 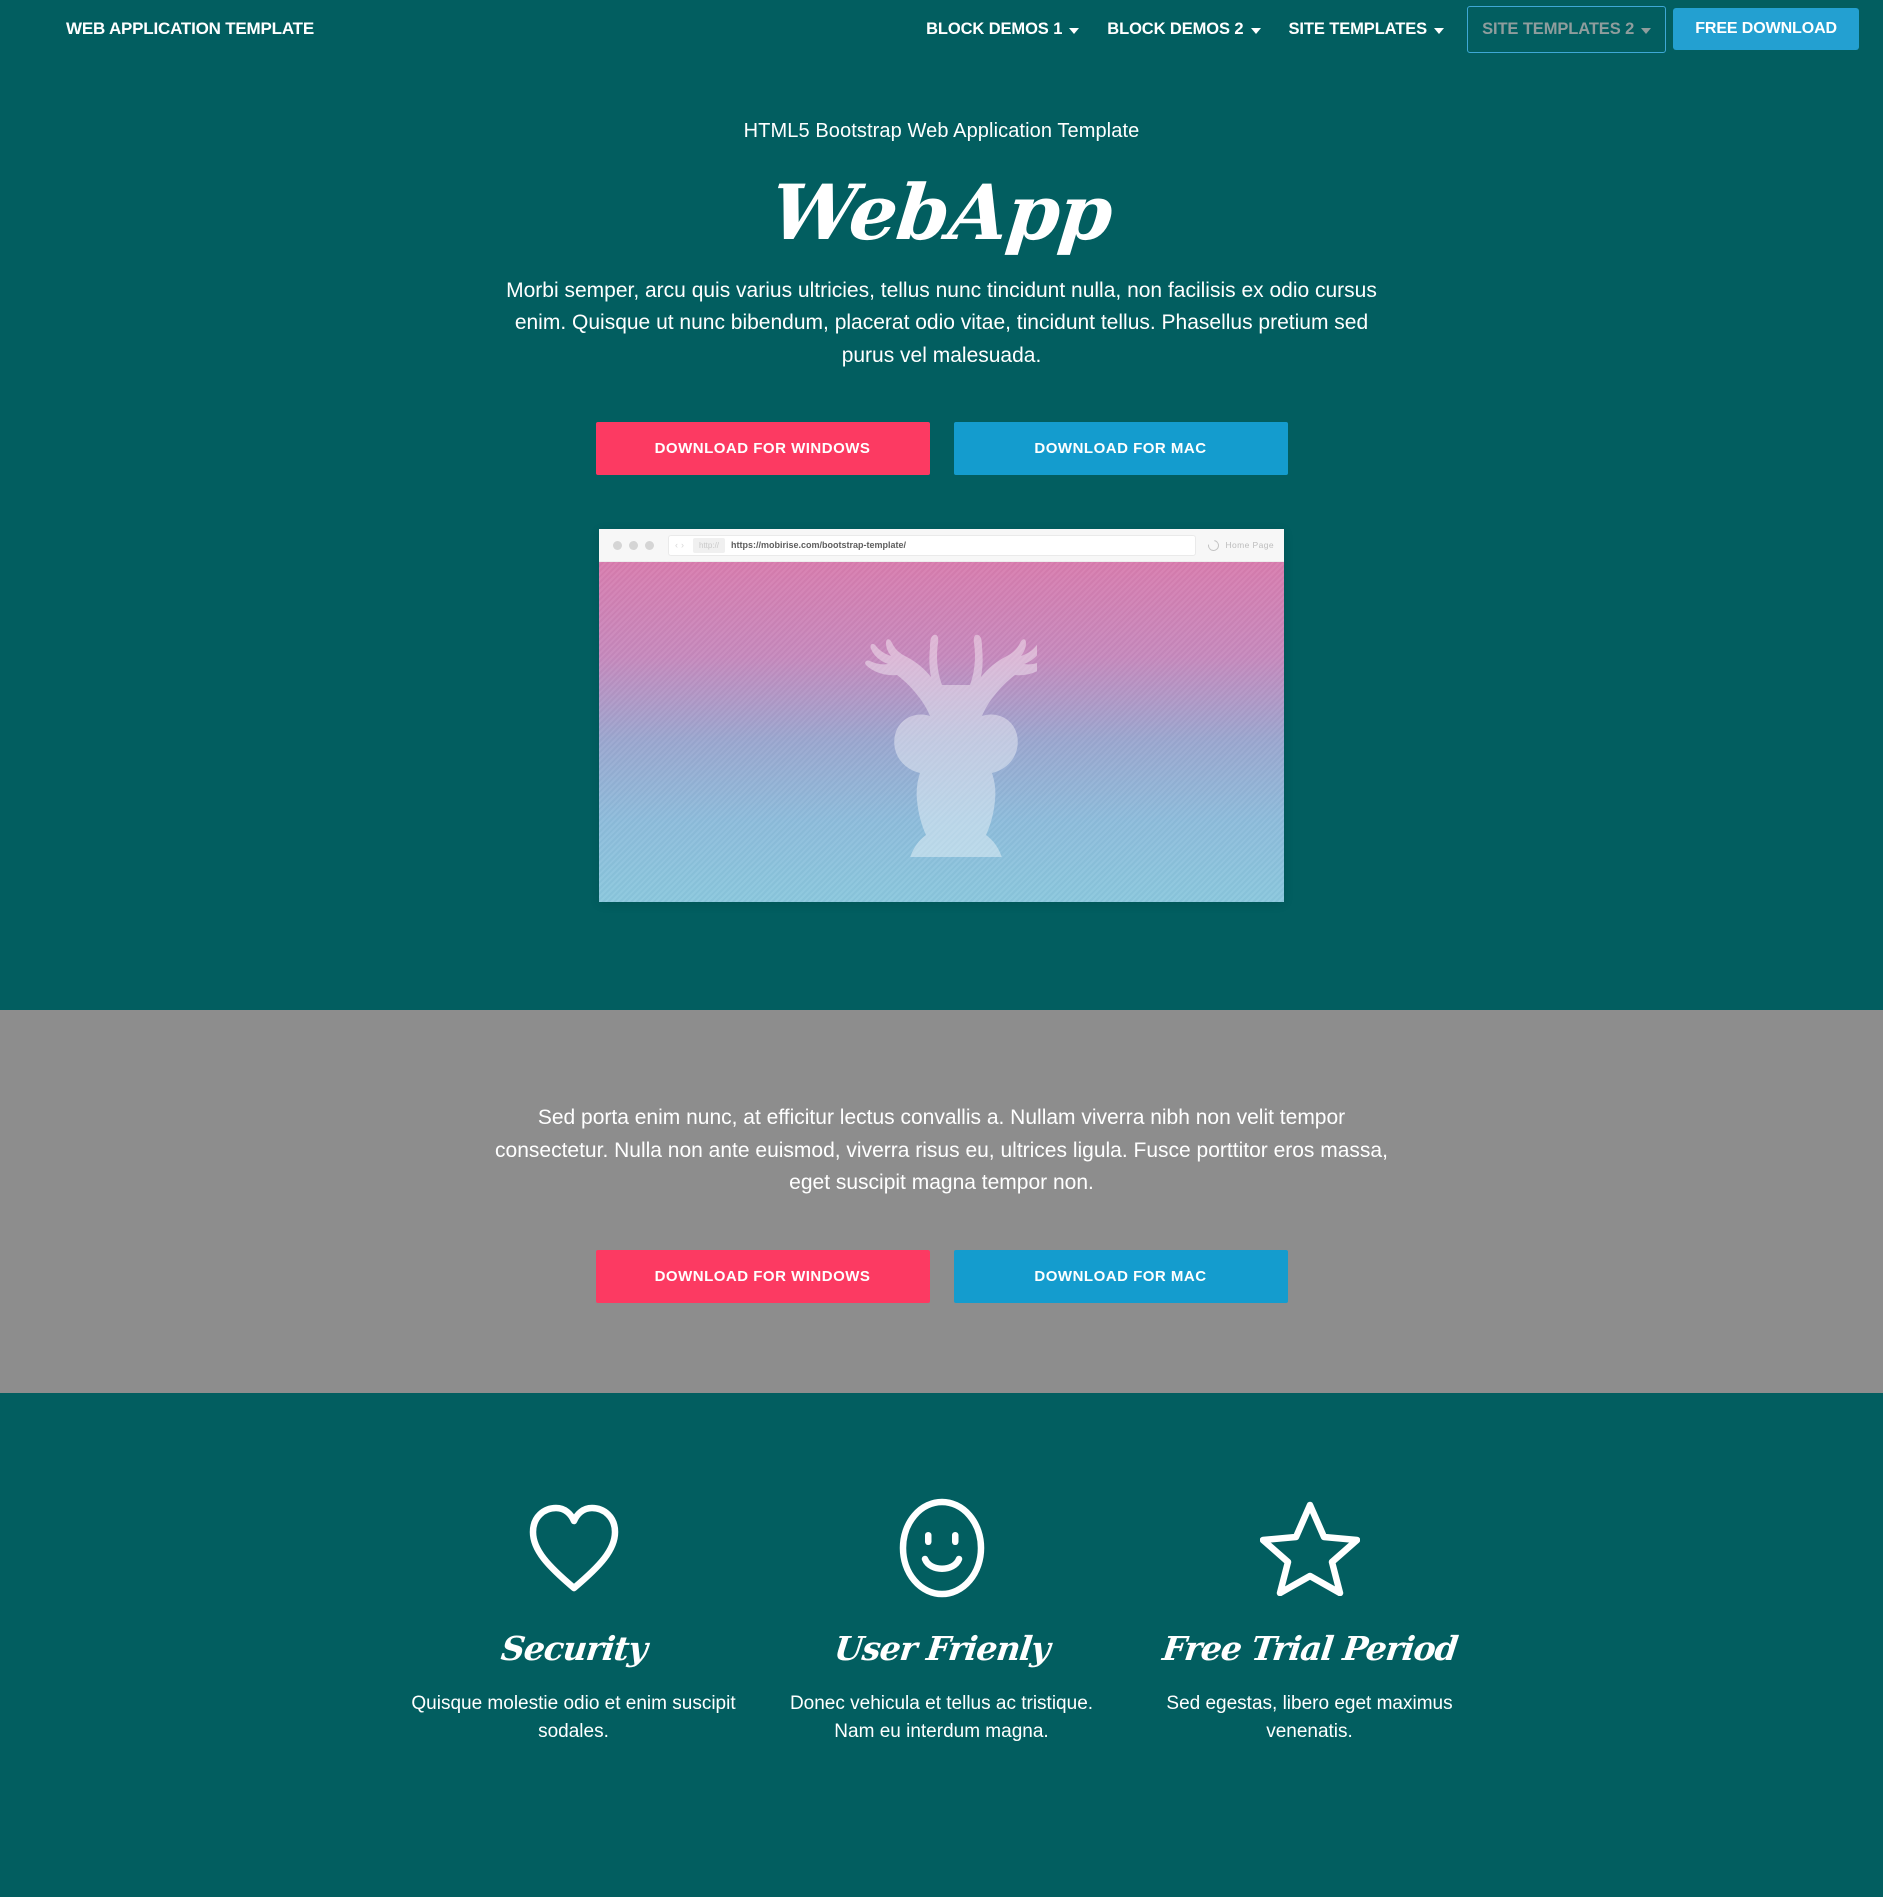 What do you see at coordinates (1309, 1648) in the screenshot?
I see `feature-title: Free Trial Period` at bounding box center [1309, 1648].